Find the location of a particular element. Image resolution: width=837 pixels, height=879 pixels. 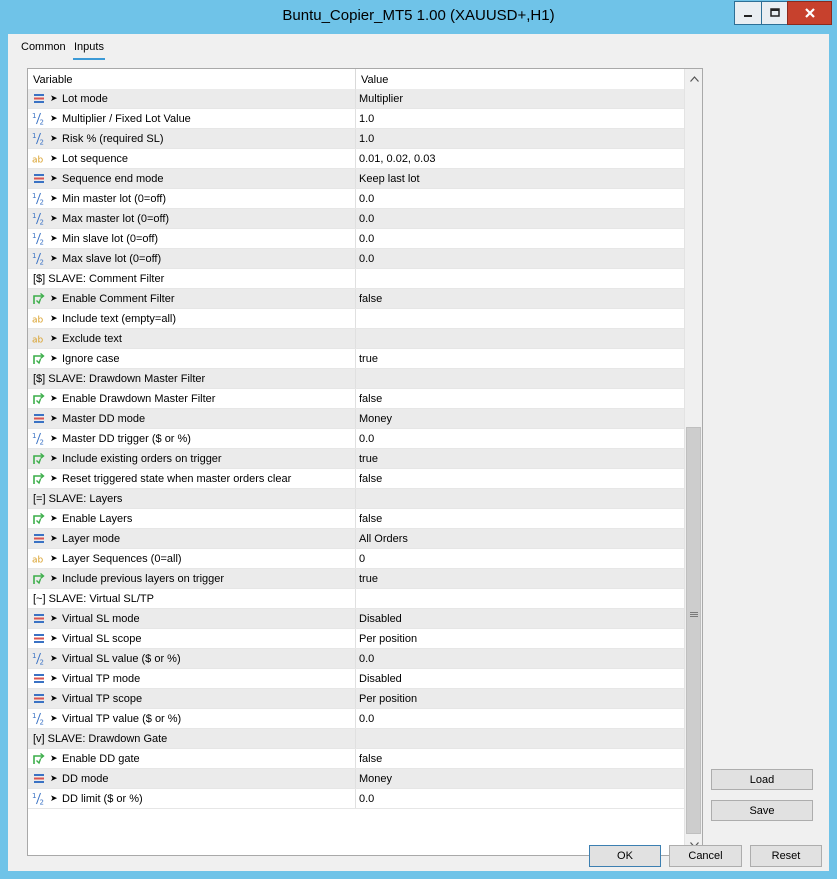

tab-inputs: Inputs is located at coordinates (89, 50).